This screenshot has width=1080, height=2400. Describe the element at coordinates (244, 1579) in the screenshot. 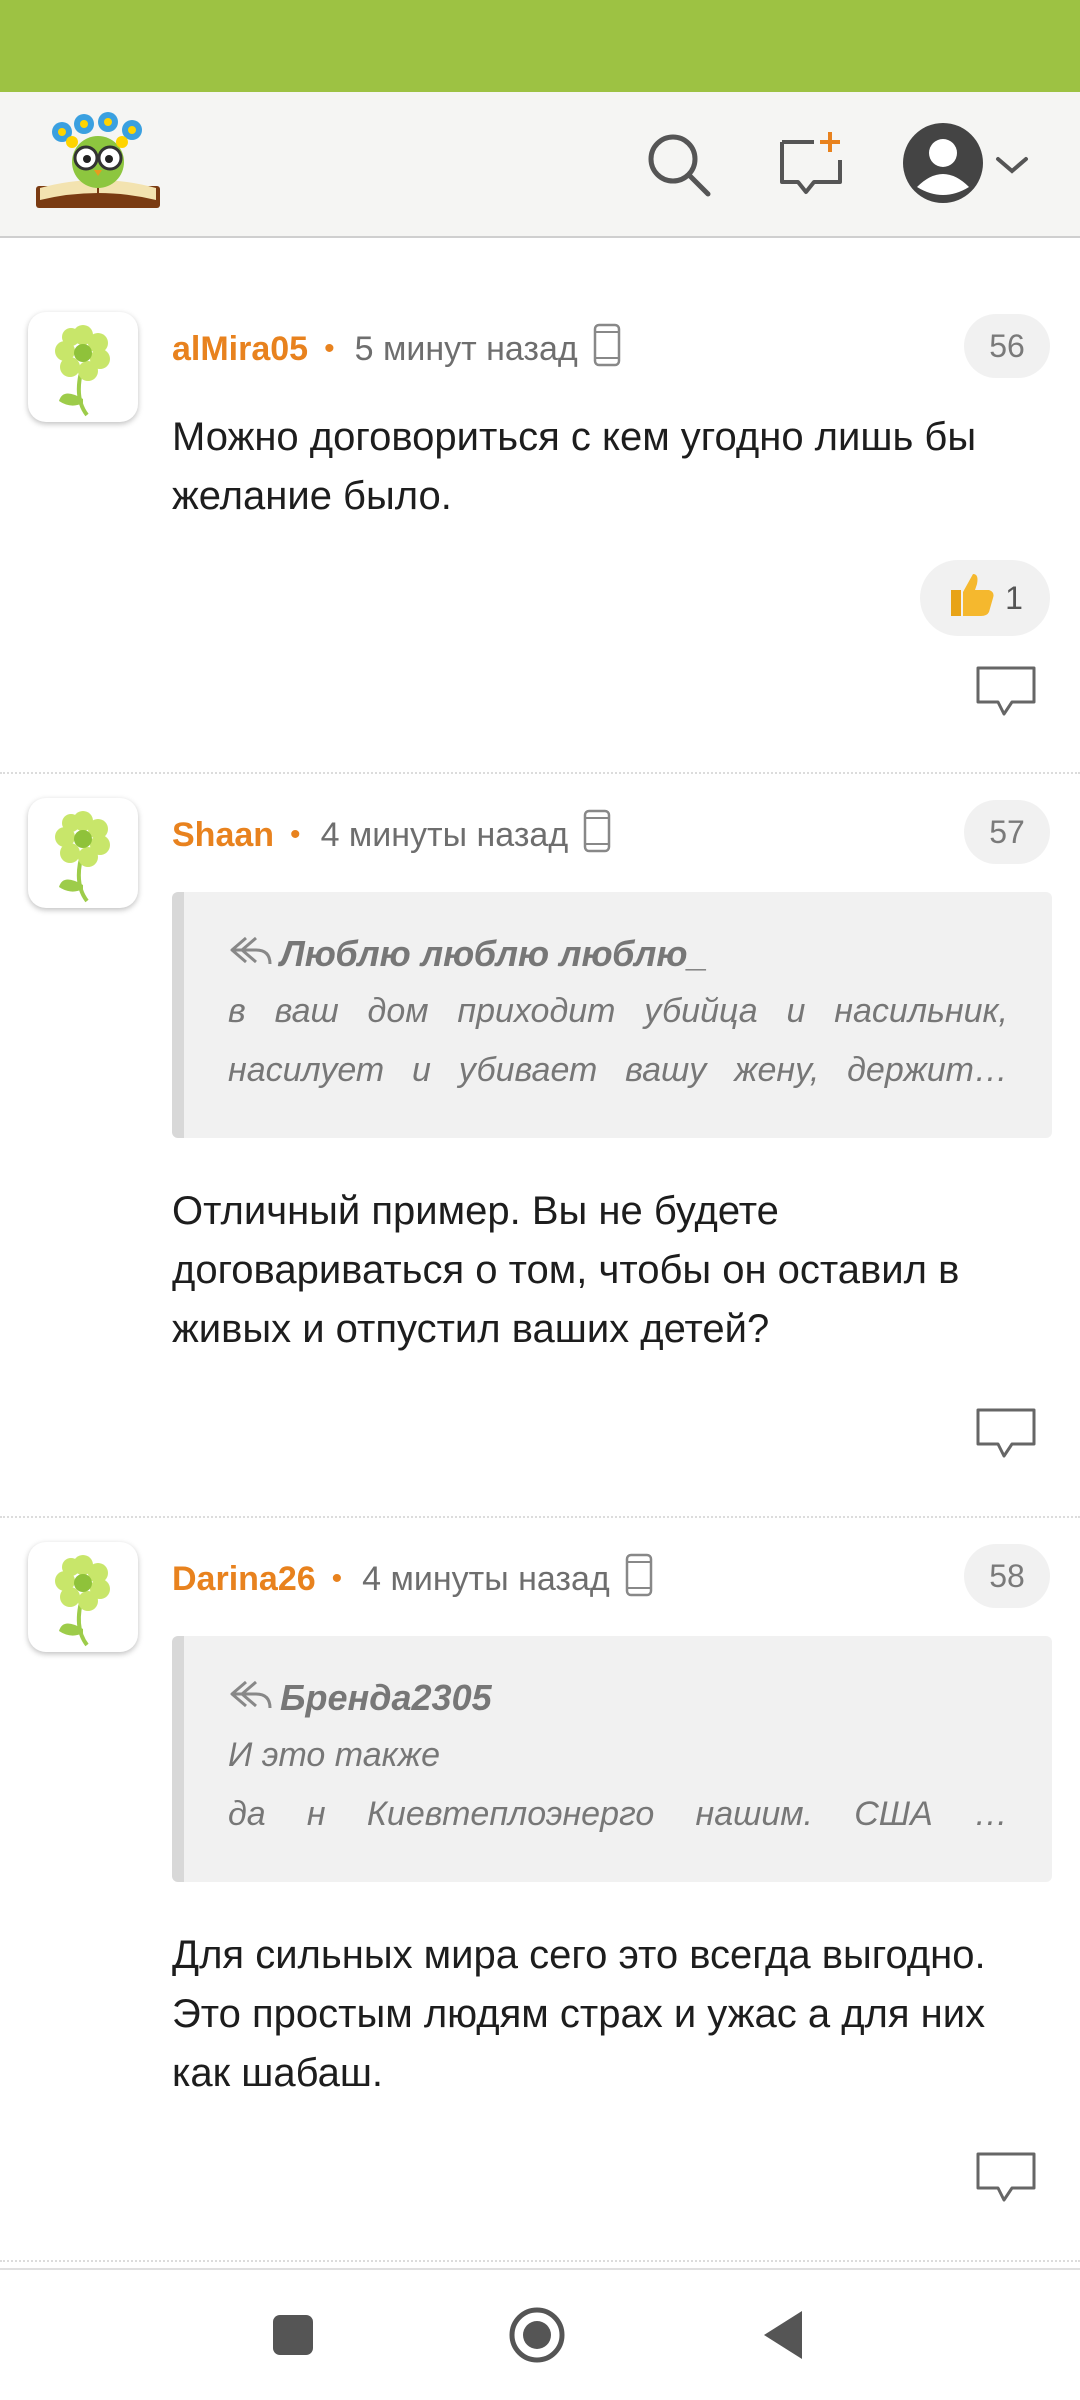

I see `author-name: Darina26` at that location.